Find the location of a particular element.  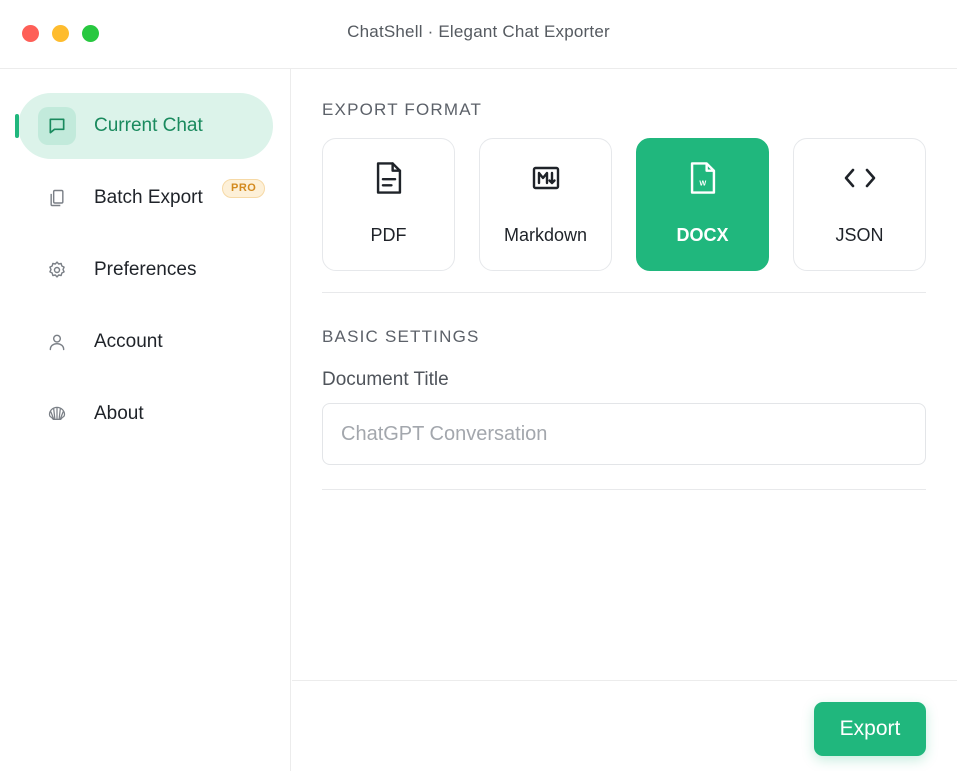

title-bar: ChatShell · Elegant Chat Exporter is located at coordinates (478, 34).